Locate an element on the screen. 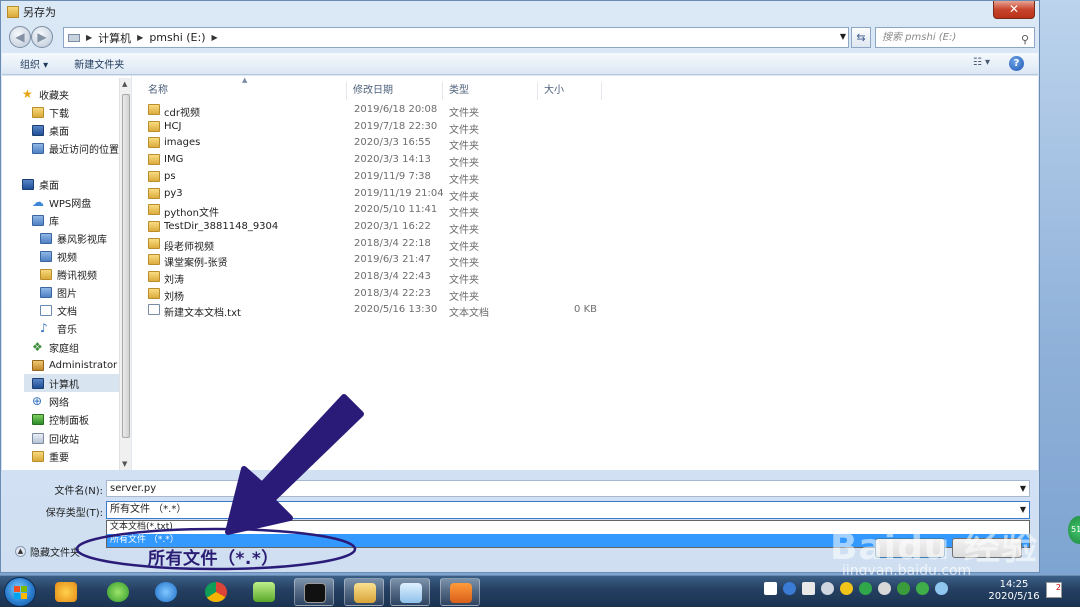 This screenshot has width=1080, height=607. column-header-type: 类型 is located at coordinates (490, 91).